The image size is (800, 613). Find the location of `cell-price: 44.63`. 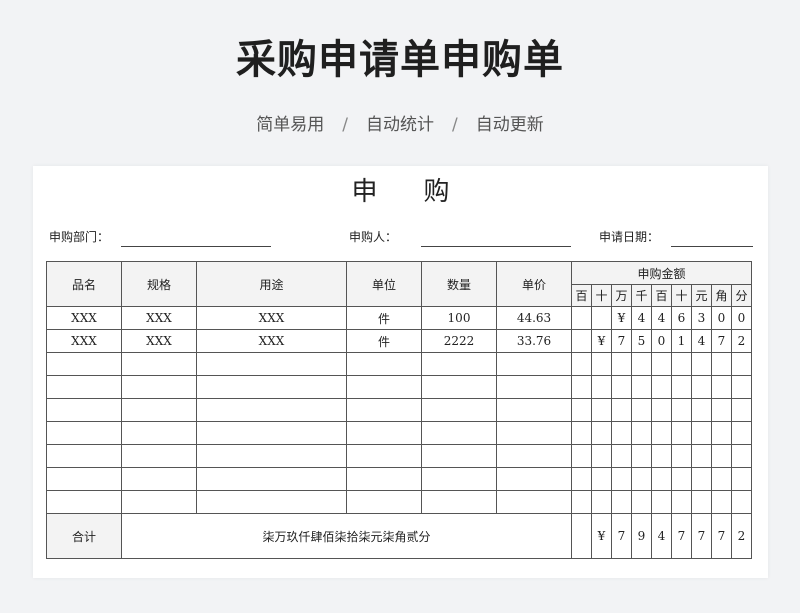

cell-price: 44.63 is located at coordinates (534, 318).